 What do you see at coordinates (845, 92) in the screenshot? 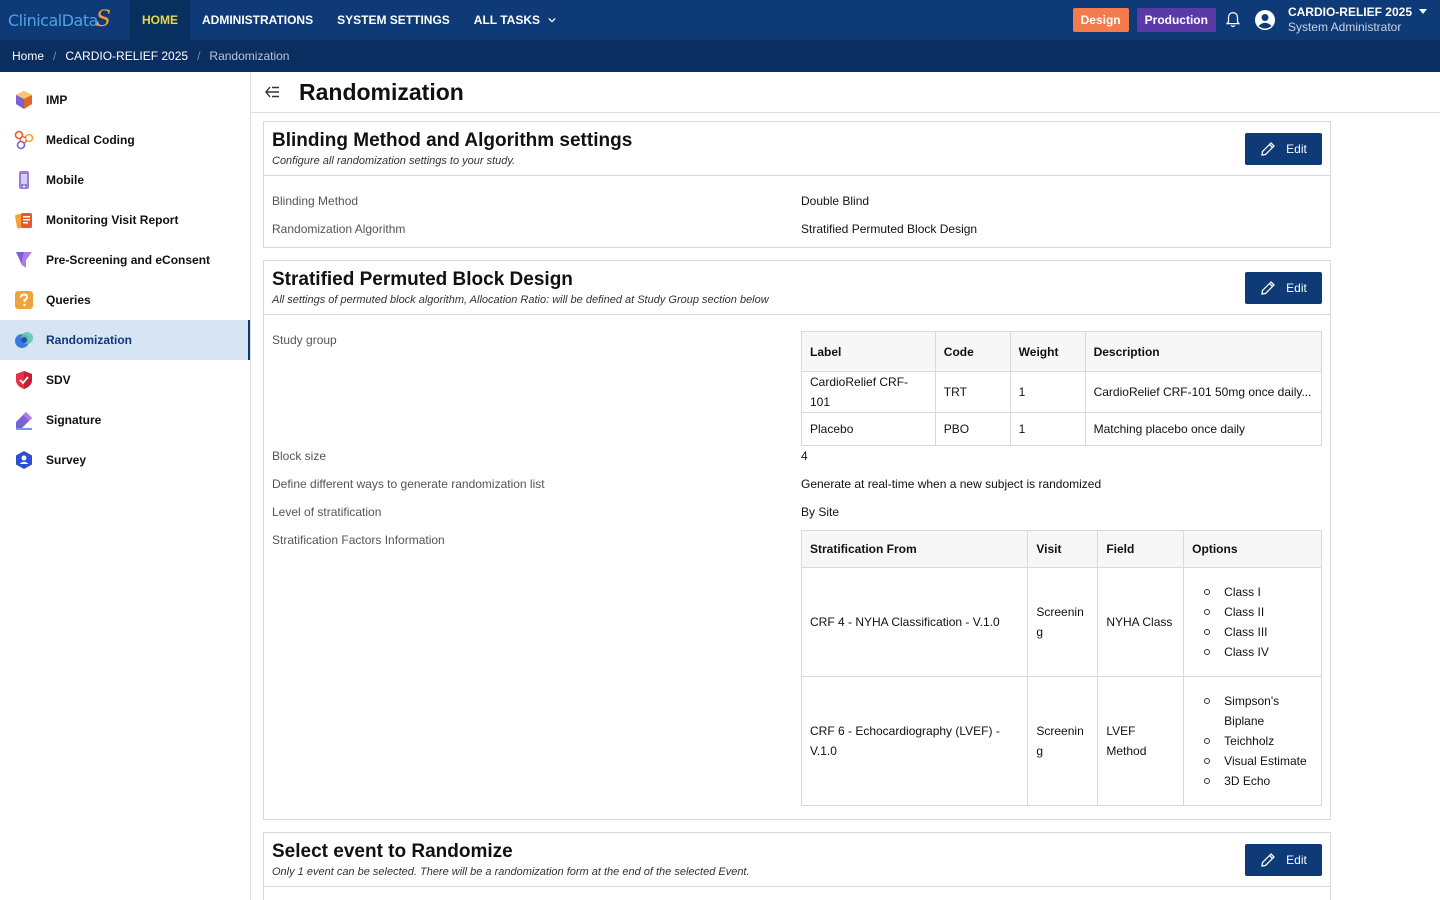
I see `page-header: Randomization` at bounding box center [845, 92].